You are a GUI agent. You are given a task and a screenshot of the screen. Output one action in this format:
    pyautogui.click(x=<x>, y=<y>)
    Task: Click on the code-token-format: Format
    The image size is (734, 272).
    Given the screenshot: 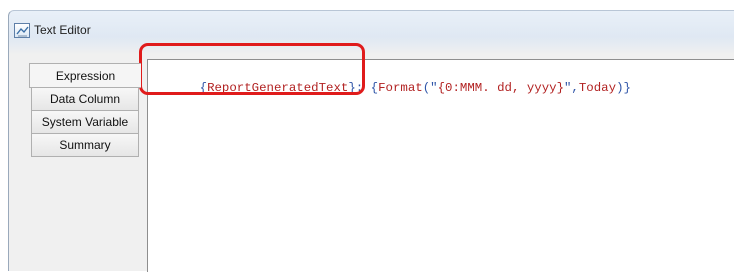 What is the action you would take?
    pyautogui.click(x=400, y=88)
    